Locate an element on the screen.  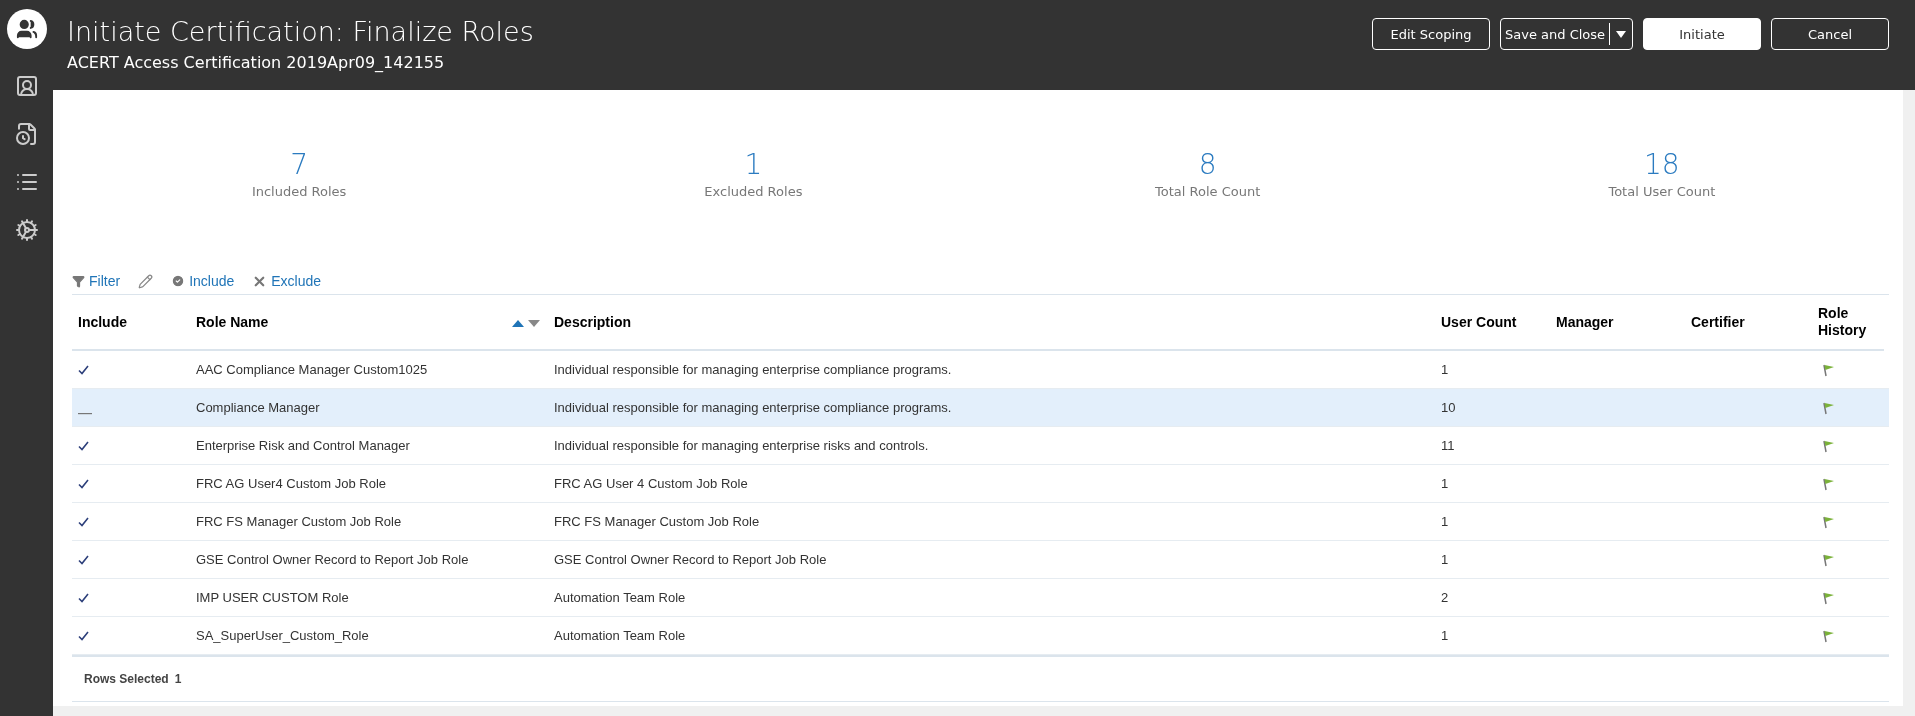
initiate-button: Initiate is located at coordinates (1702, 34).